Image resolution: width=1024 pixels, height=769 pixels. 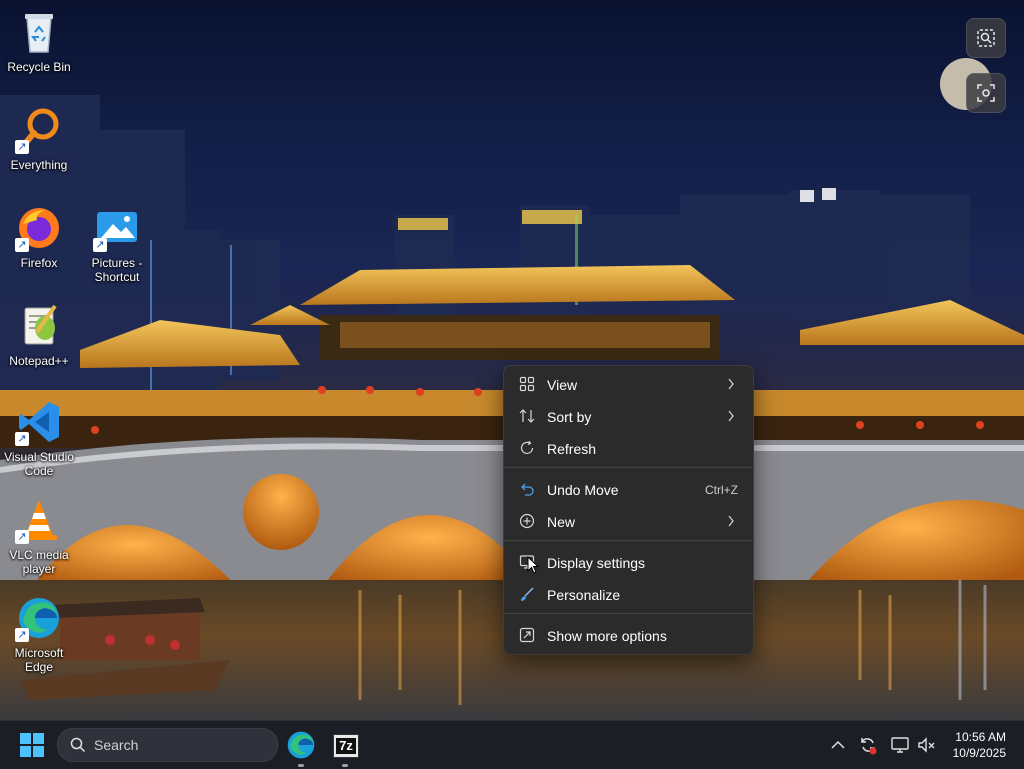 I want to click on brush-icon, so click(x=527, y=594).